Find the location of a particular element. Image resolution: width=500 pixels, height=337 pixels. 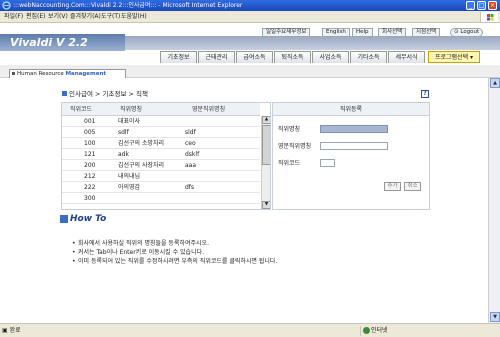

breadcrumb: 인사급여 > 기초정보 > 직책 is located at coordinates (105, 94).